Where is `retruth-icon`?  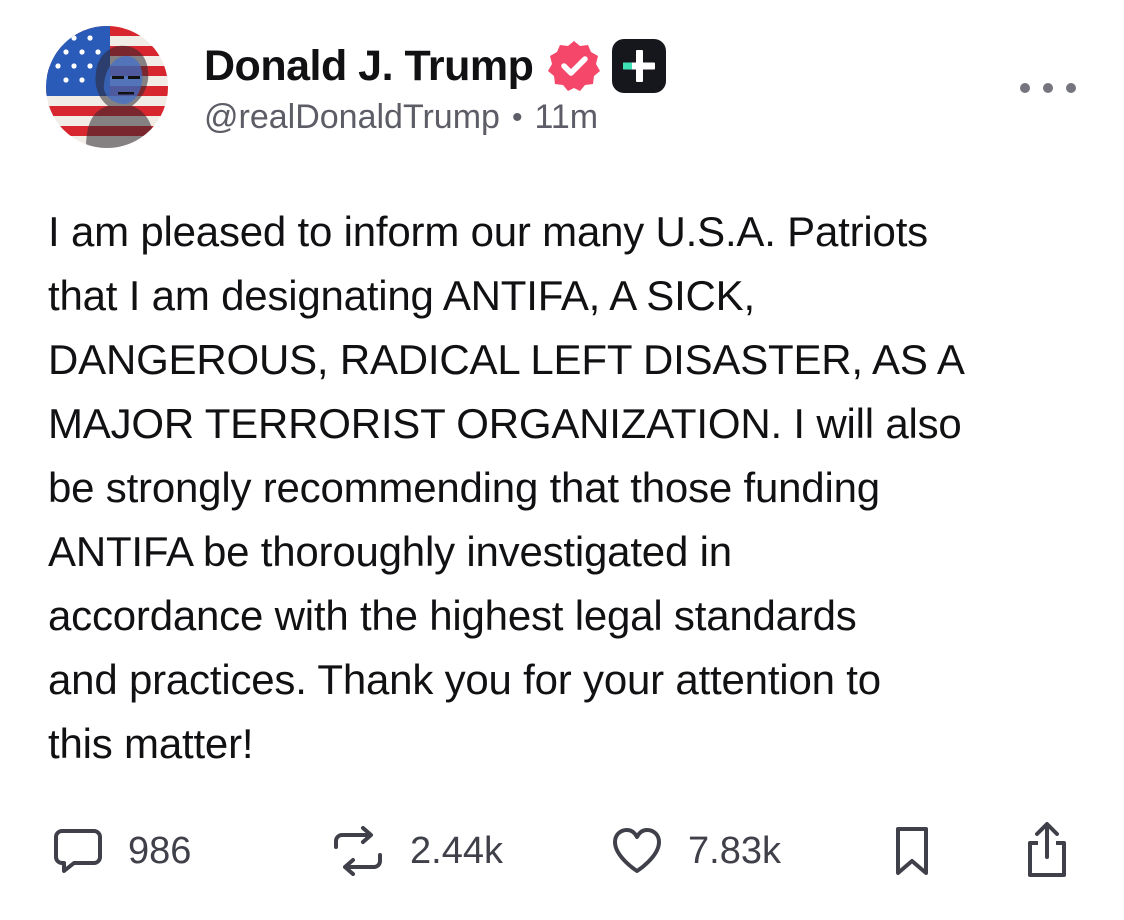 retruth-icon is located at coordinates (358, 851).